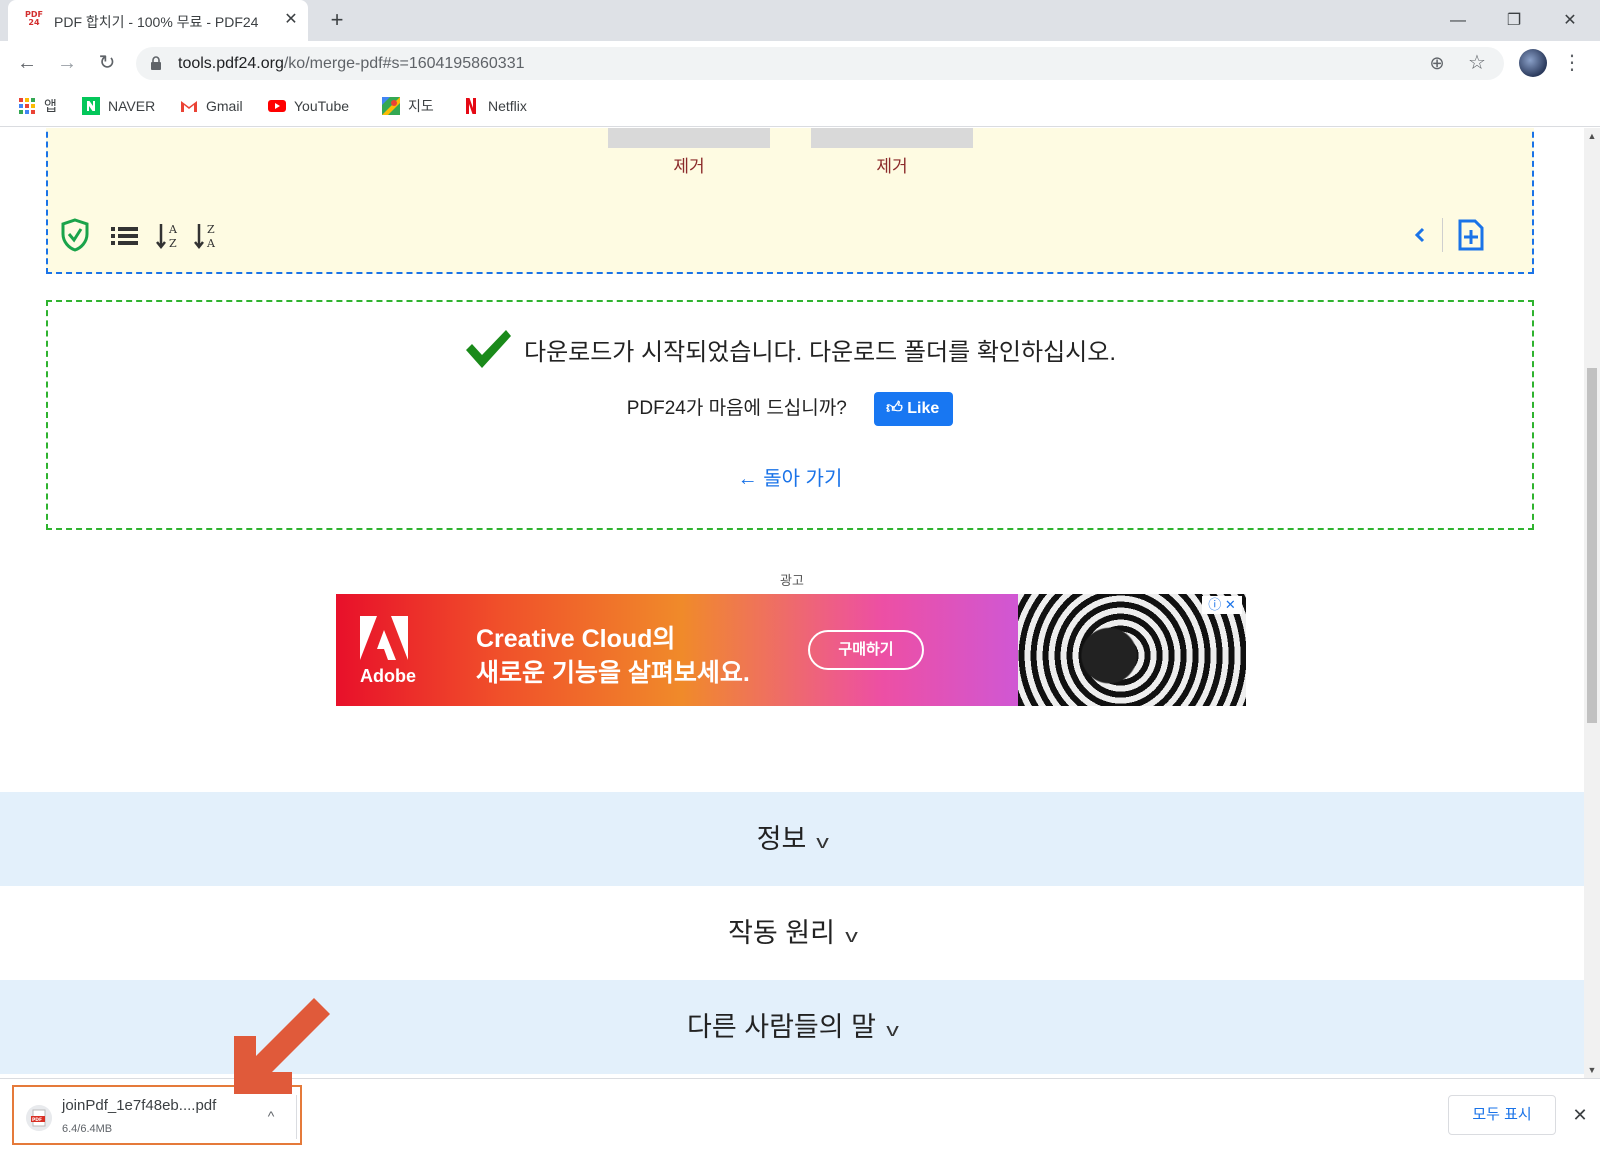 The height and width of the screenshot is (1150, 1600). Describe the element at coordinates (1592, 545) in the screenshot. I see `scrollbar-thumb` at that location.